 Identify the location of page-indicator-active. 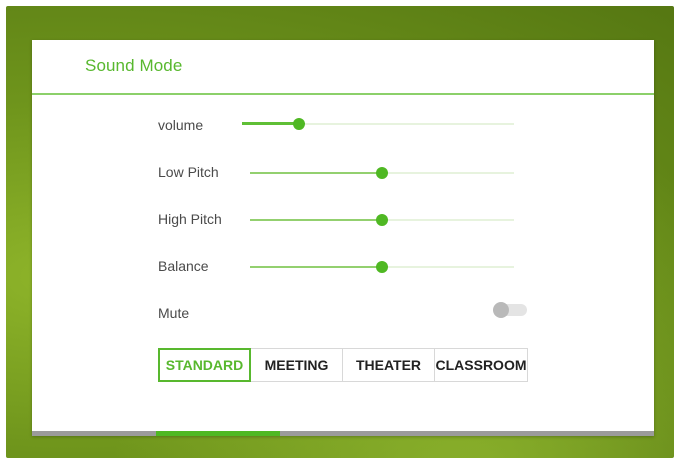
(218, 433).